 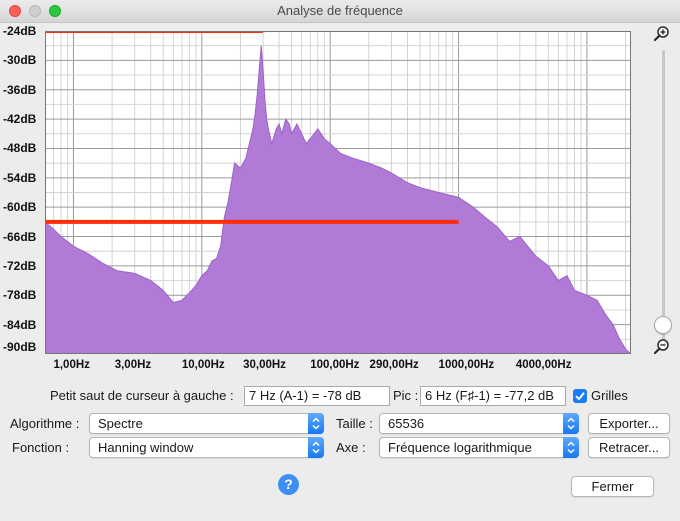 What do you see at coordinates (20, 295) in the screenshot?
I see `y-tick-label: -78dB` at bounding box center [20, 295].